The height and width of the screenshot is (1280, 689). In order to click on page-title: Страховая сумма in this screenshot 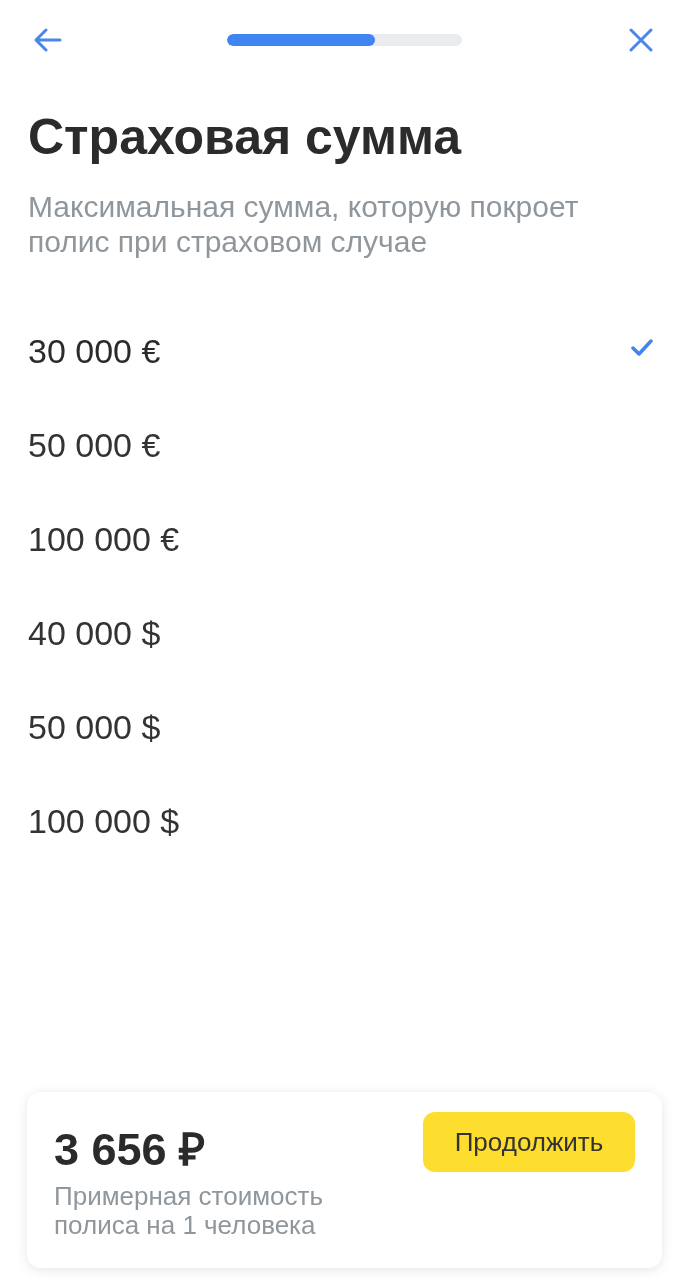, I will do `click(245, 137)`.